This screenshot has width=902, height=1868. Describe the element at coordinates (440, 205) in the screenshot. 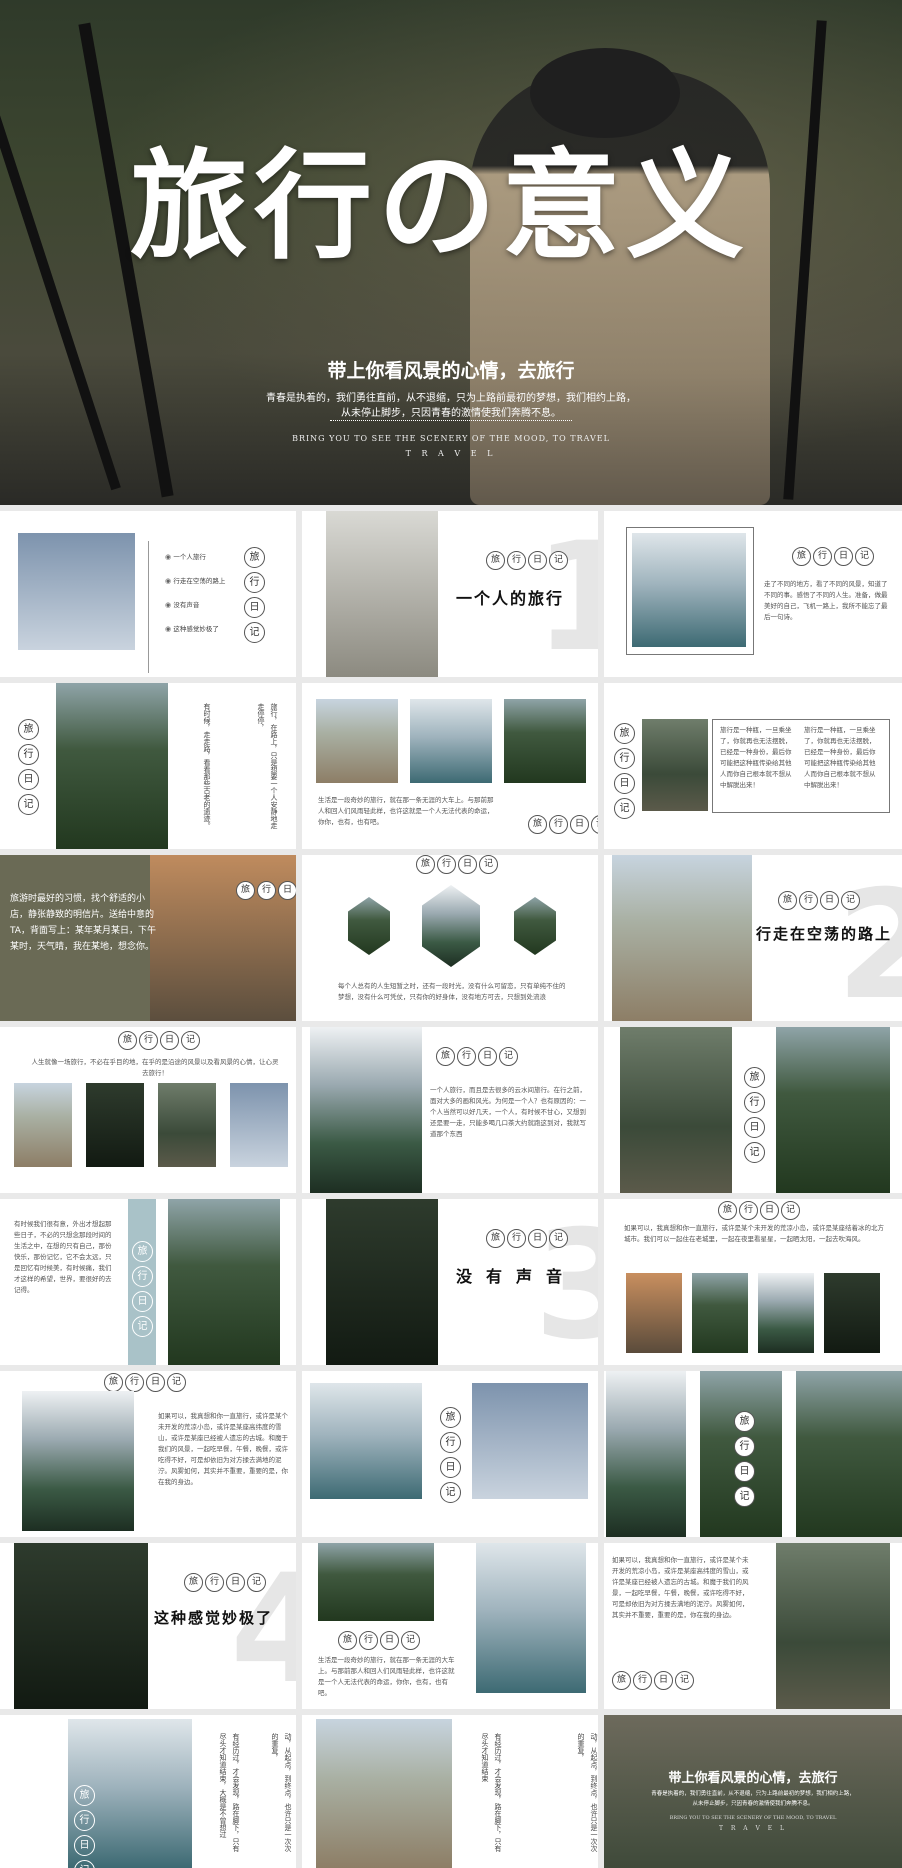

I see `cover-title: 旅行の意义` at that location.